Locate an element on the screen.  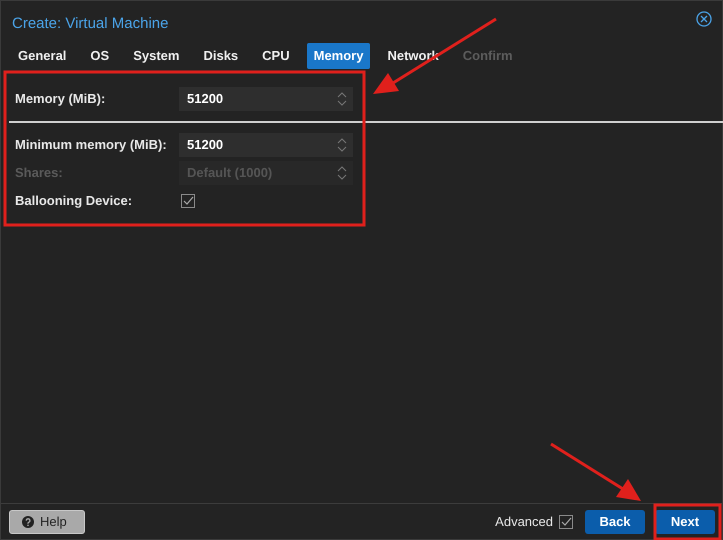
help-button: Help is located at coordinates (47, 522).